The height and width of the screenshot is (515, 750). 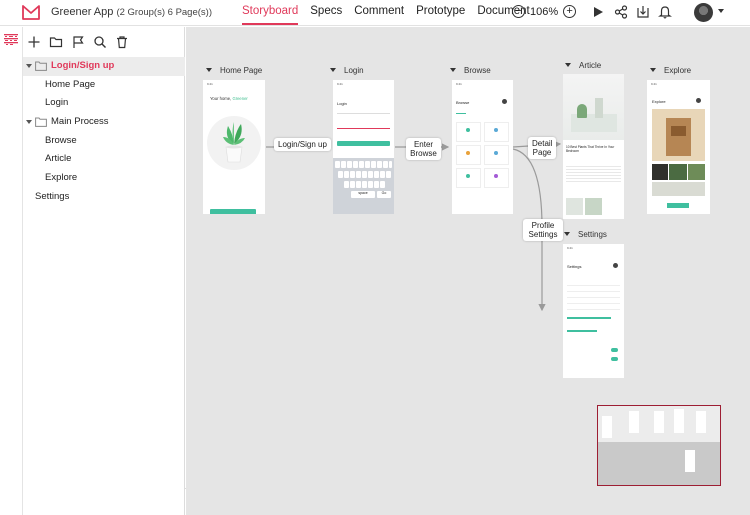 I want to click on flag-icon, so click(x=78, y=42).